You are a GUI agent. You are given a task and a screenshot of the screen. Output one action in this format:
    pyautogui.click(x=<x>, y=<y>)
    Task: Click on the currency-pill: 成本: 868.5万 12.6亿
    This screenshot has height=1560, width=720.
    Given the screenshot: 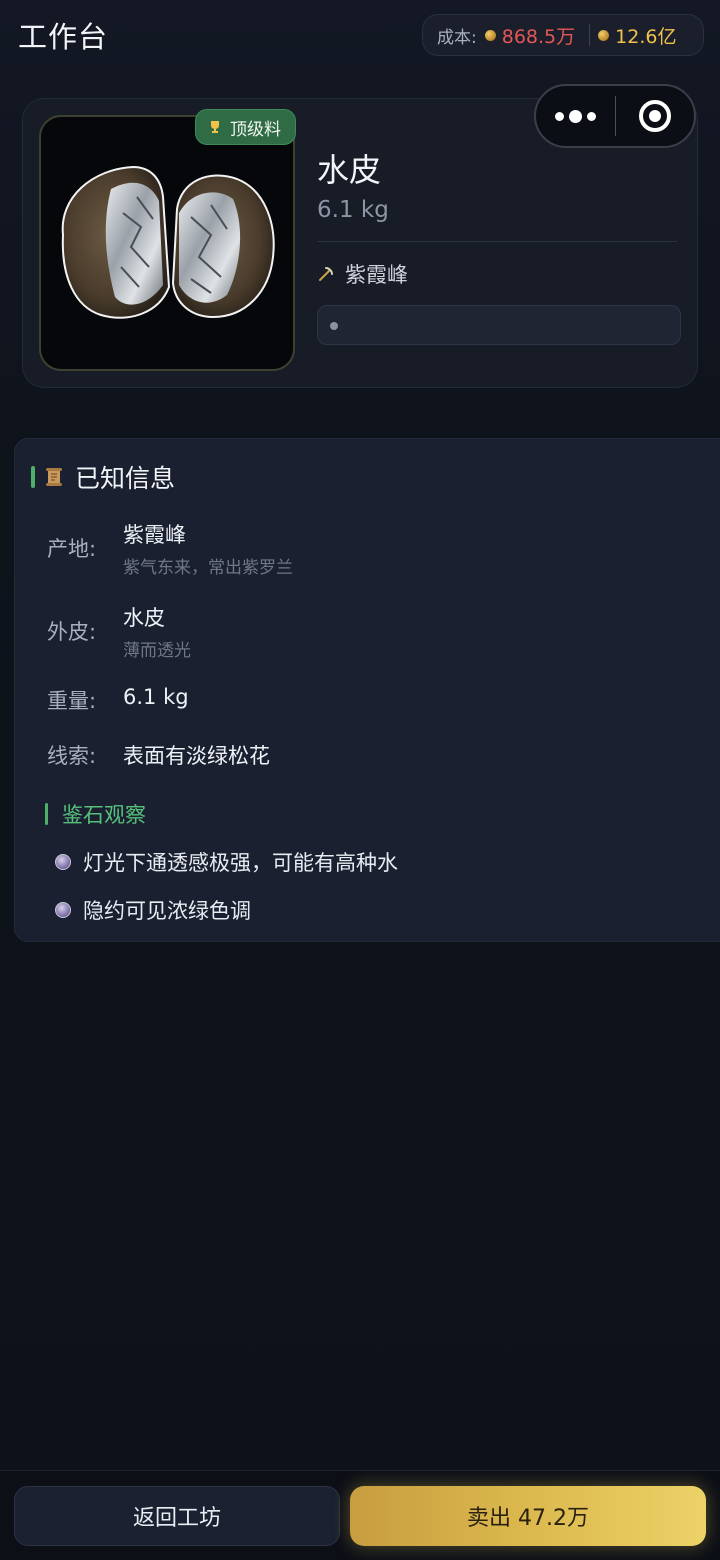 What is the action you would take?
    pyautogui.click(x=563, y=35)
    